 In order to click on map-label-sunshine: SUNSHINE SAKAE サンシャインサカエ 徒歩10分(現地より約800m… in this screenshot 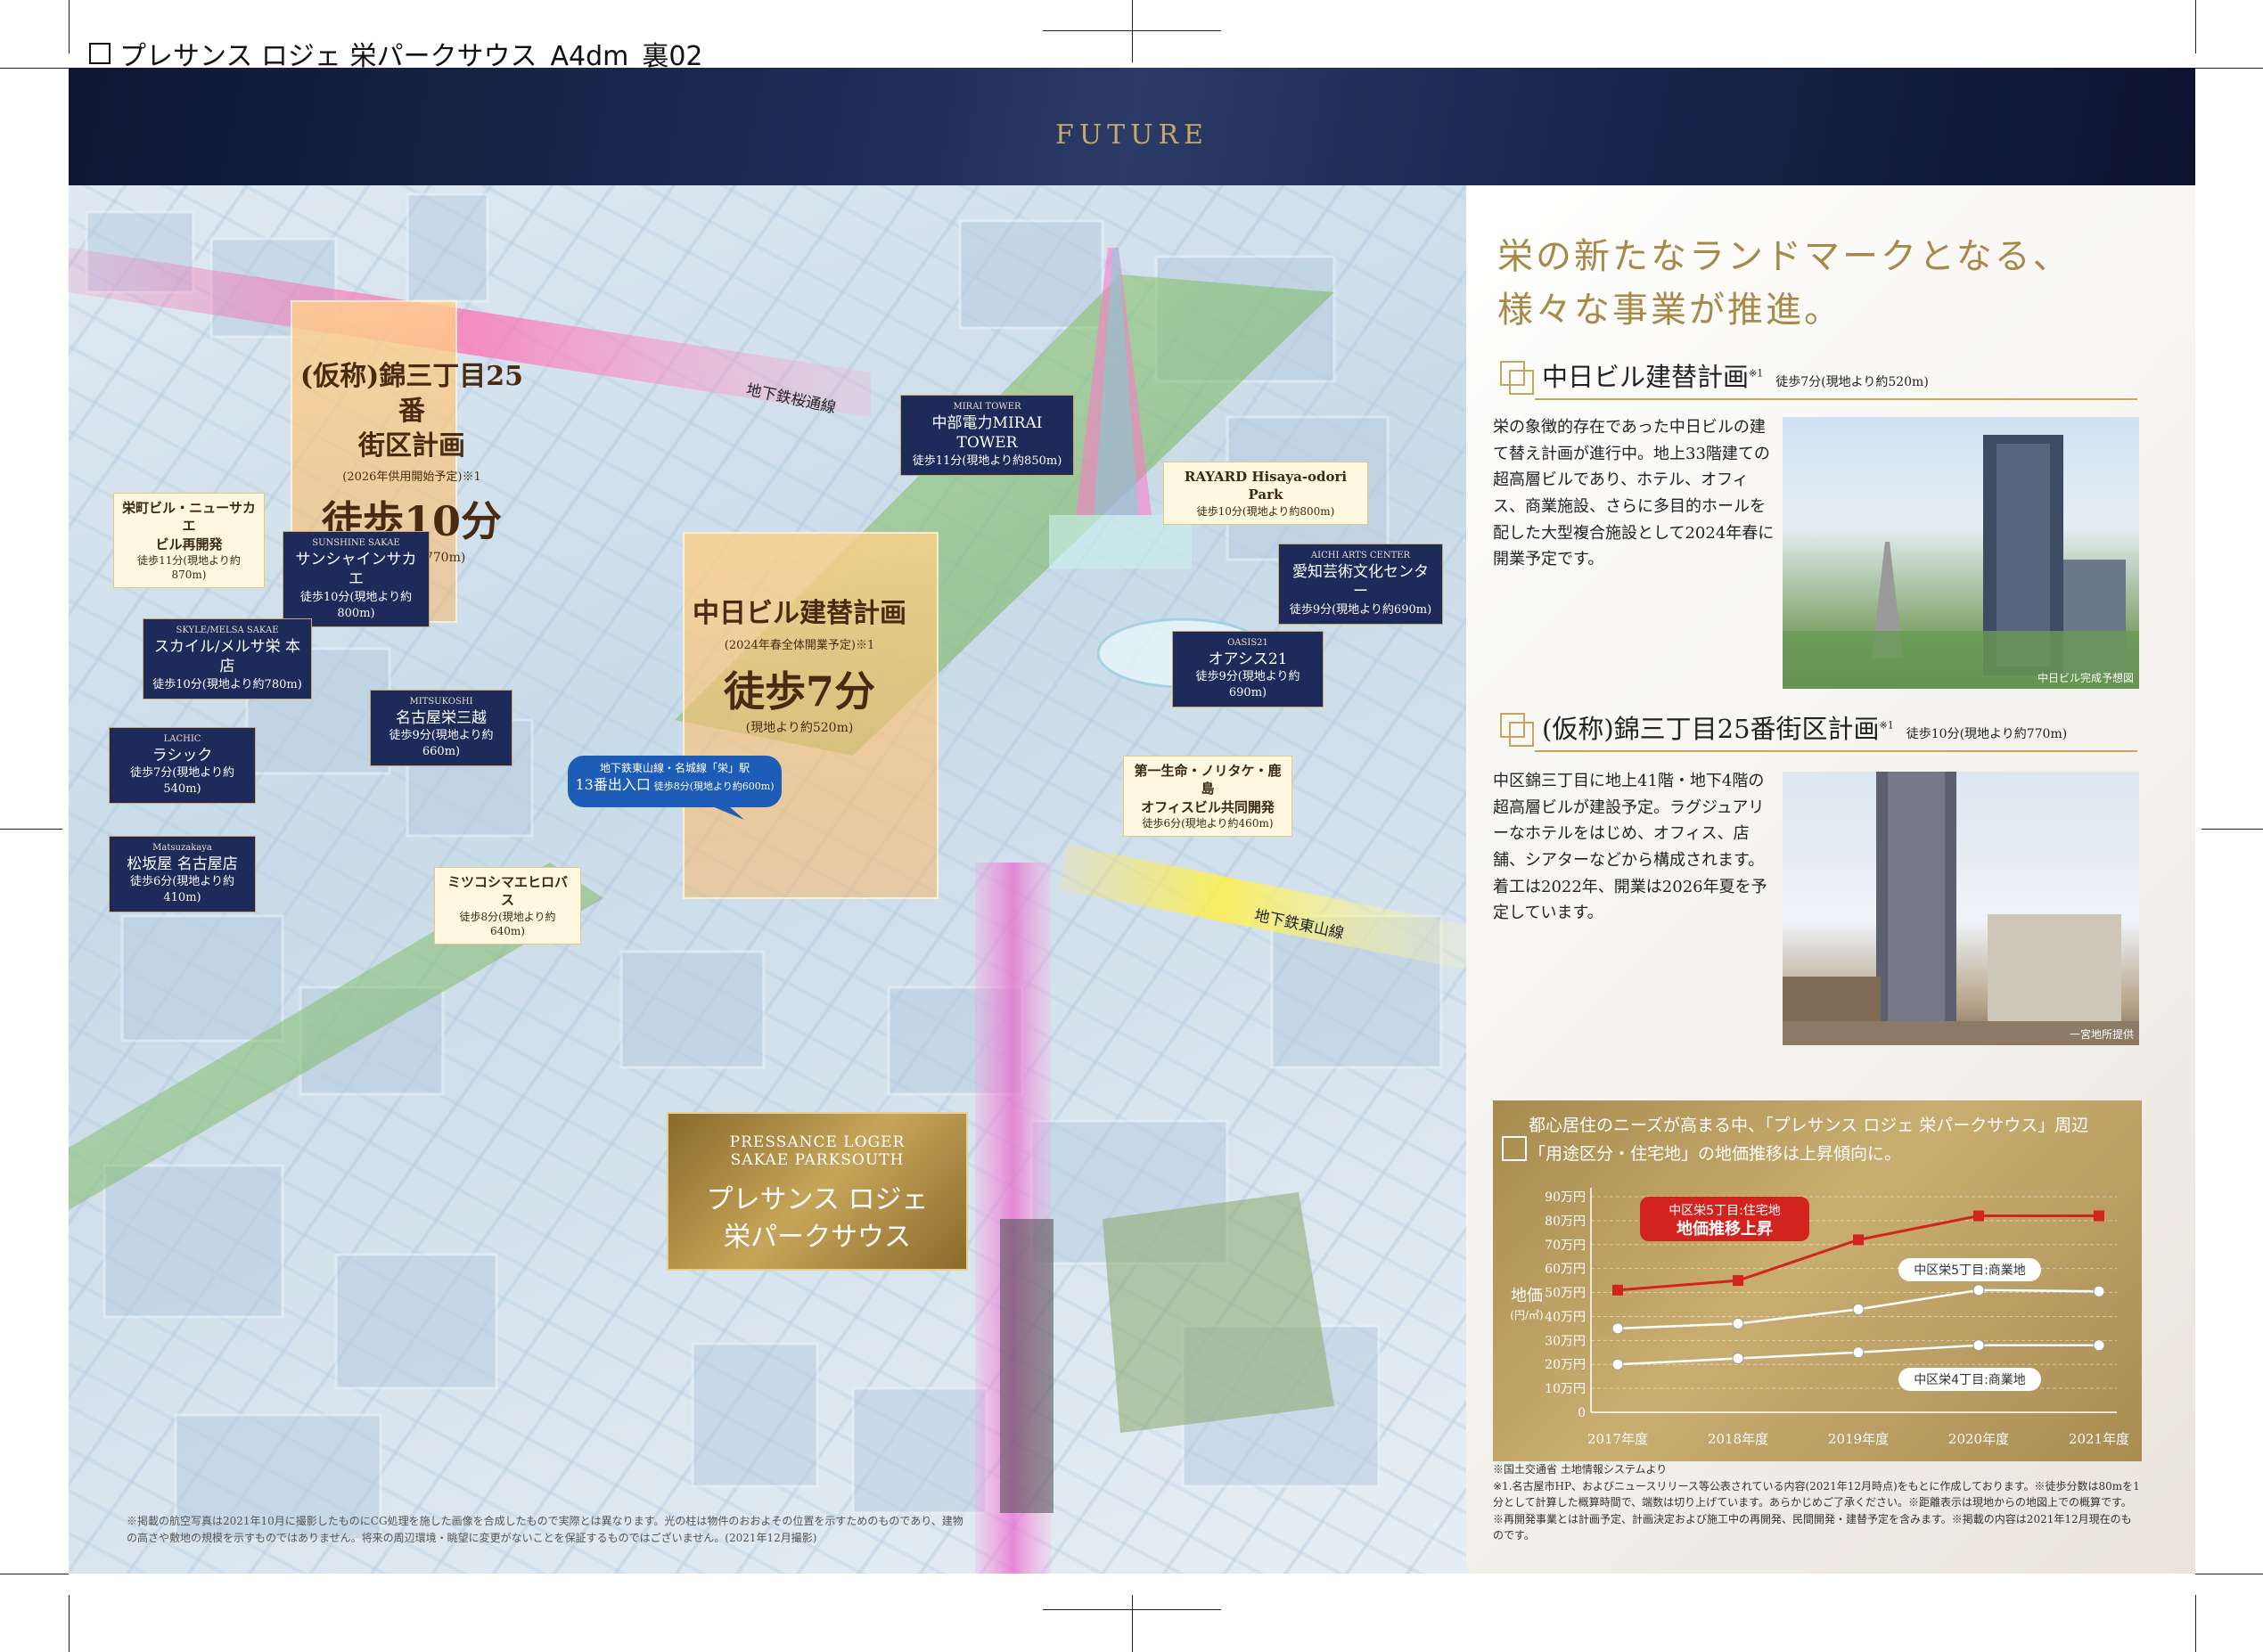, I will do `click(356, 579)`.